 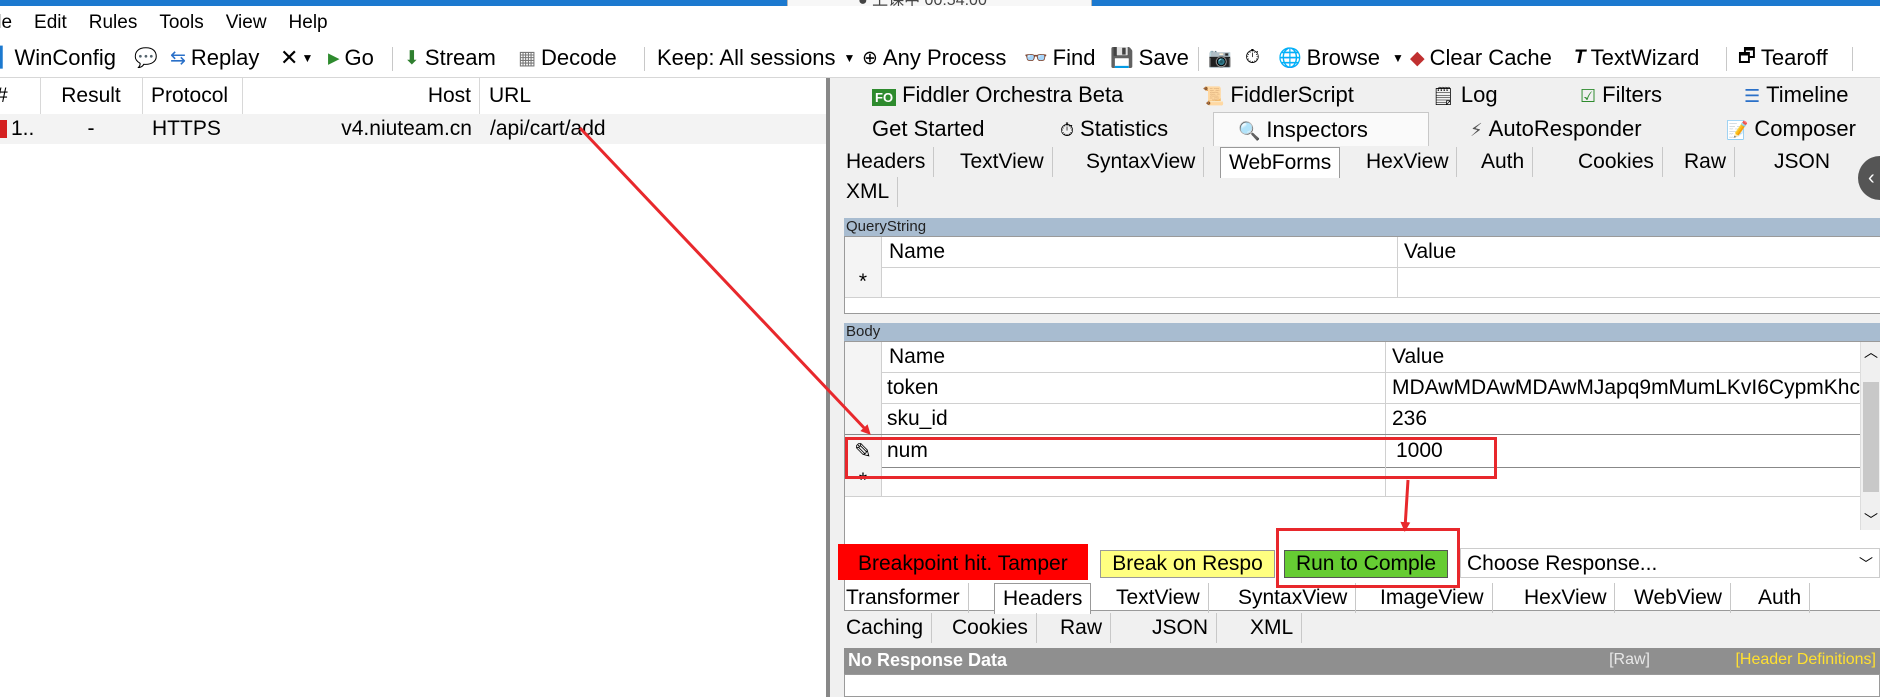 What do you see at coordinates (1278, 95) in the screenshot?
I see `tab-fiddlerscript: 📜 FiddlerScript` at bounding box center [1278, 95].